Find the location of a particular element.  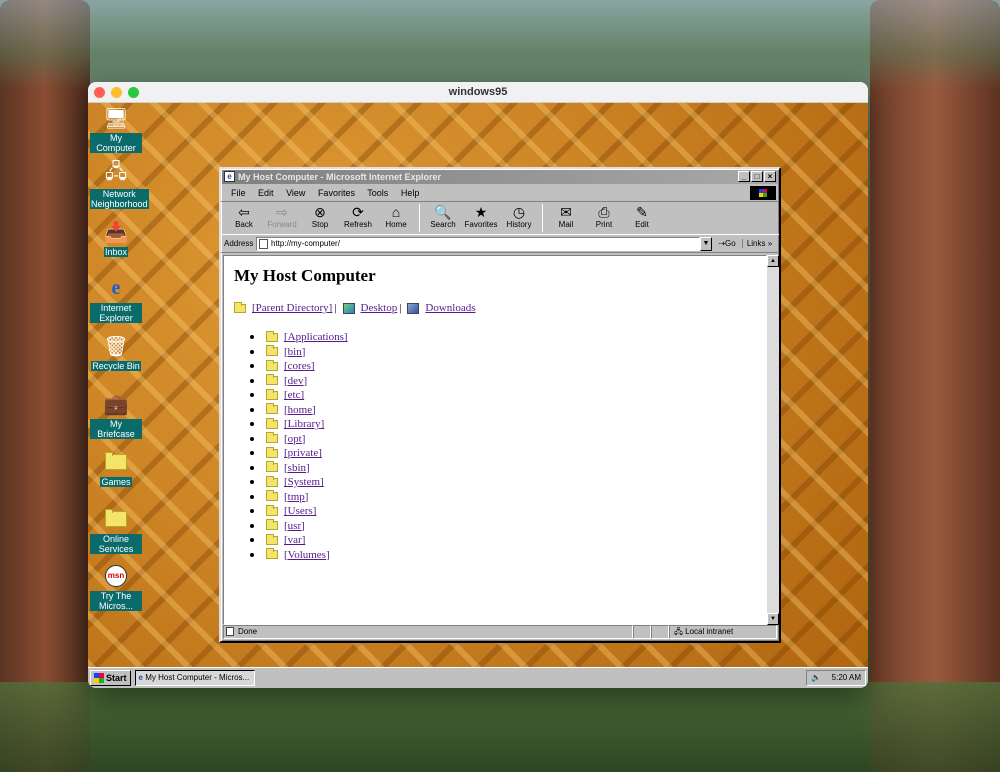

stop-button: ⊗Stop is located at coordinates (320, 215).